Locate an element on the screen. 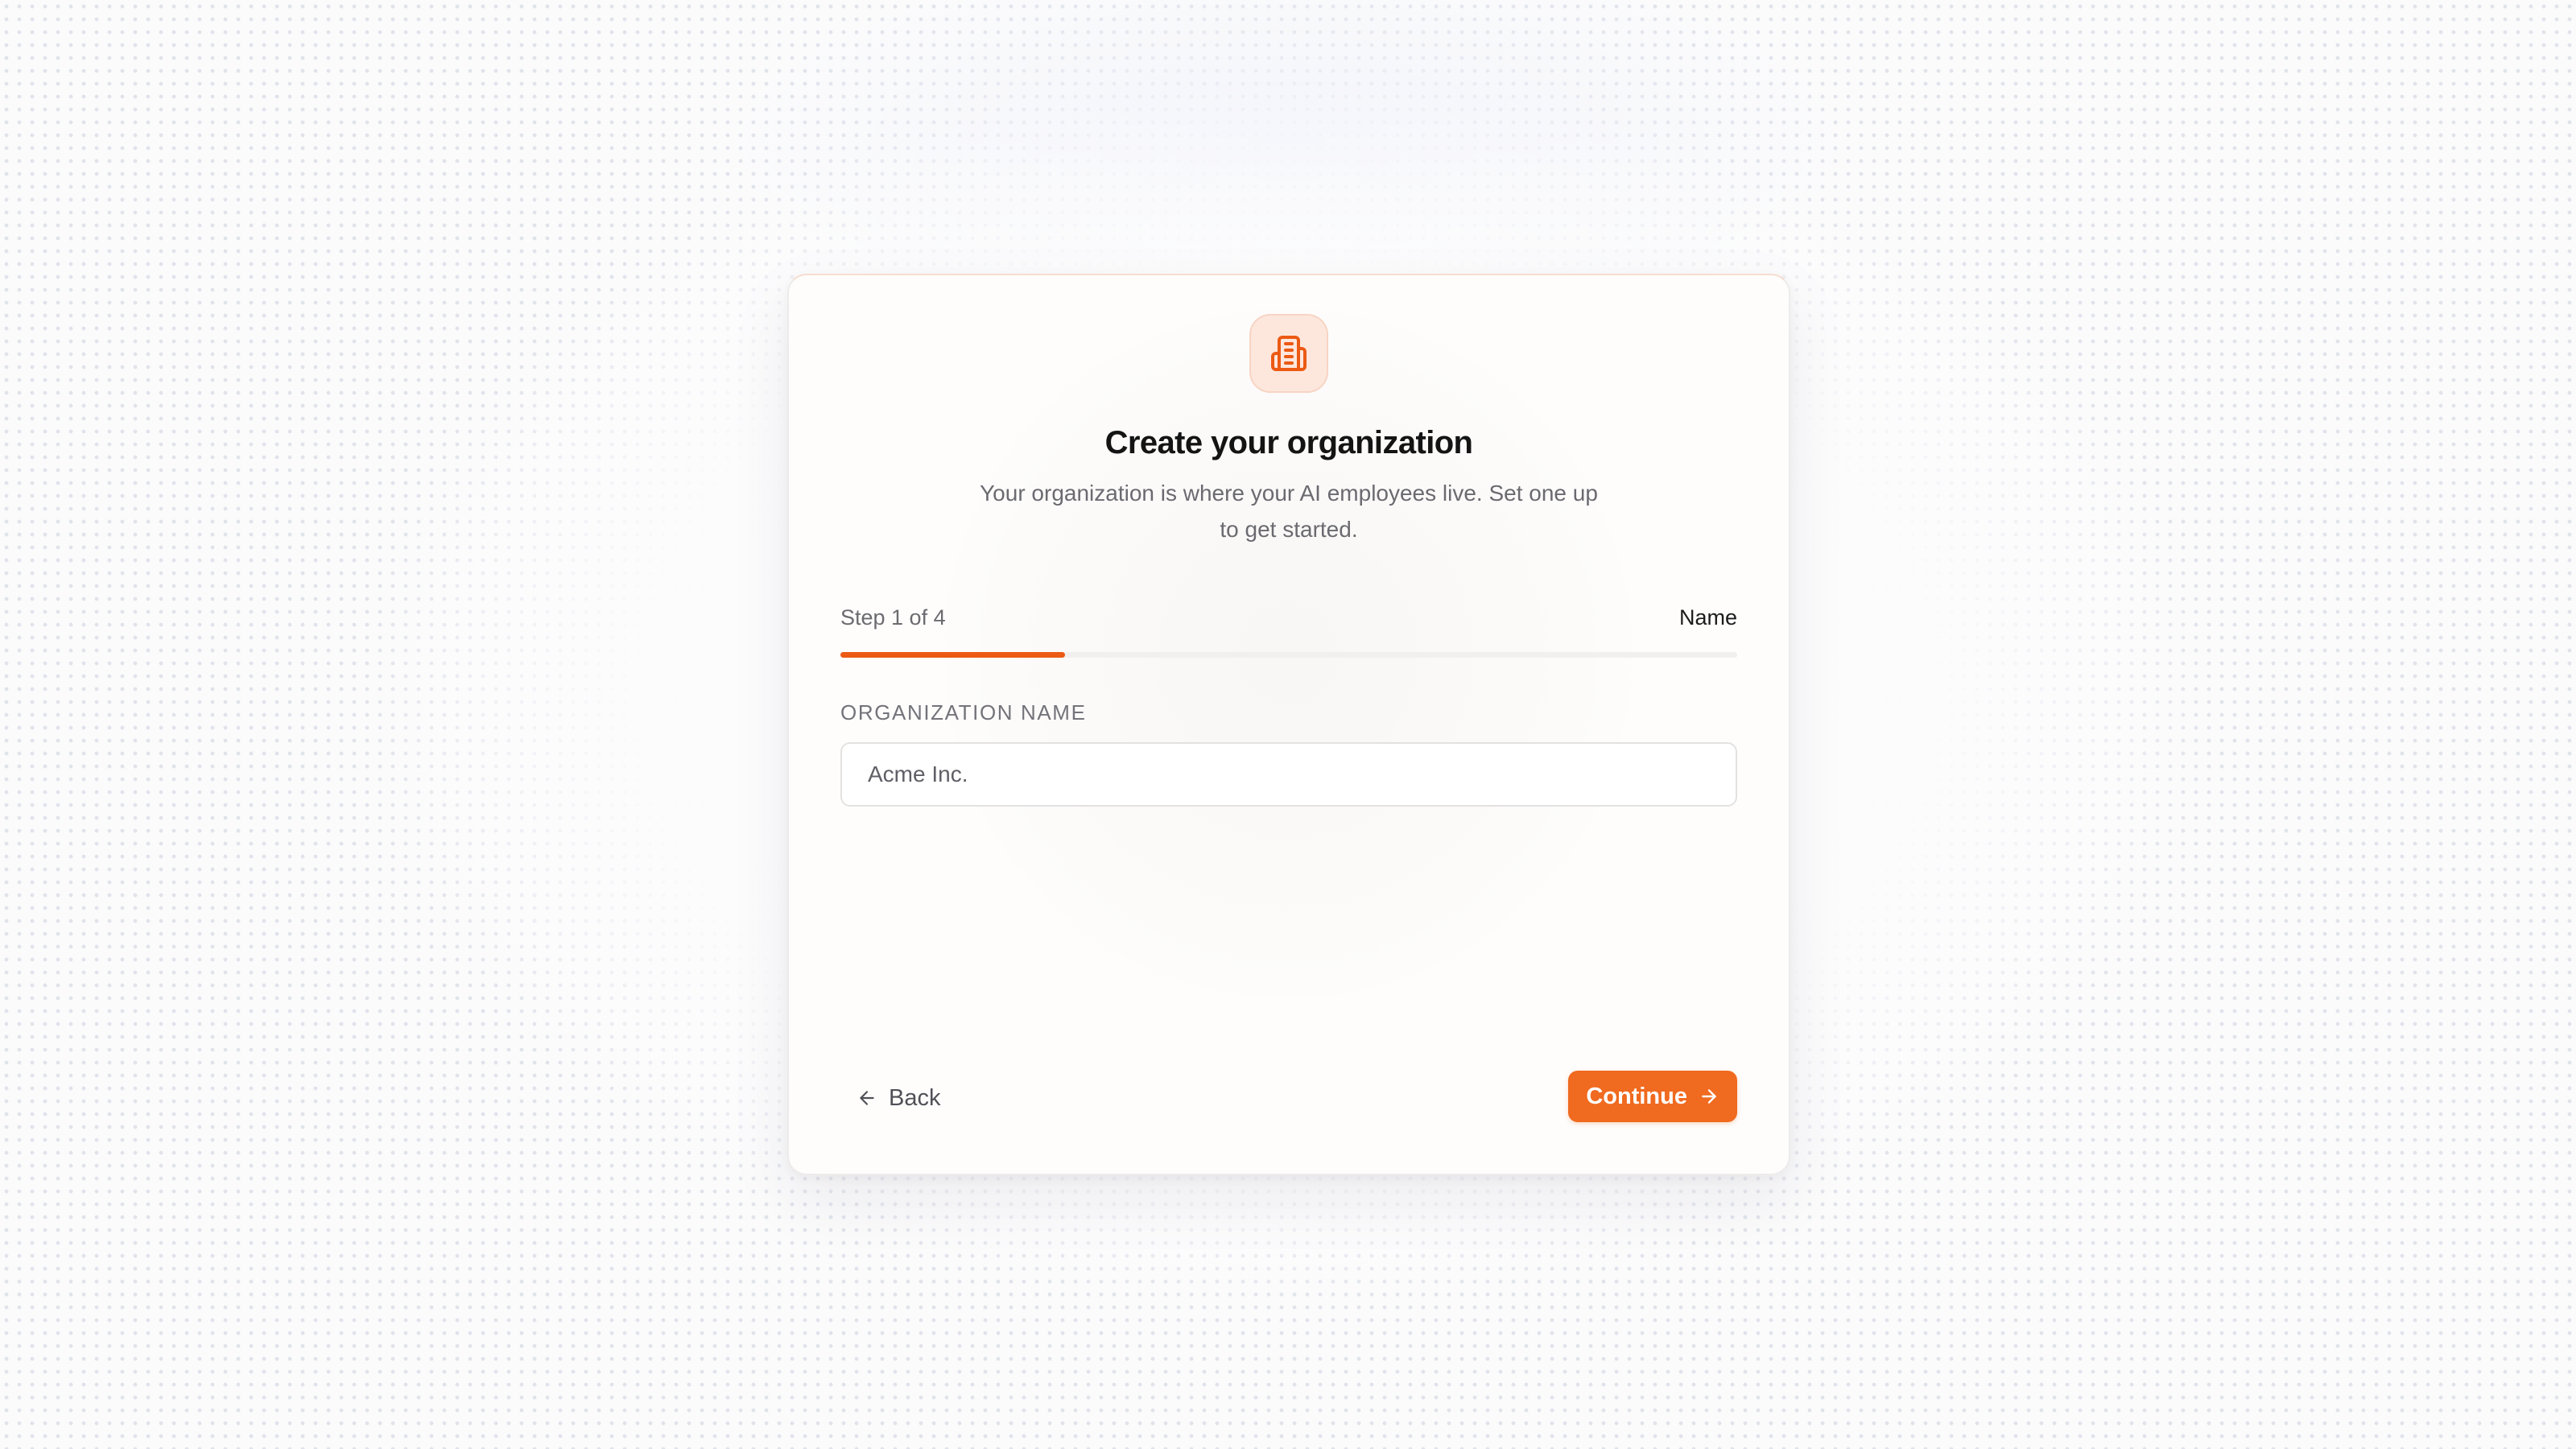 This screenshot has width=2576, height=1449. back-button: Back is located at coordinates (898, 1098).